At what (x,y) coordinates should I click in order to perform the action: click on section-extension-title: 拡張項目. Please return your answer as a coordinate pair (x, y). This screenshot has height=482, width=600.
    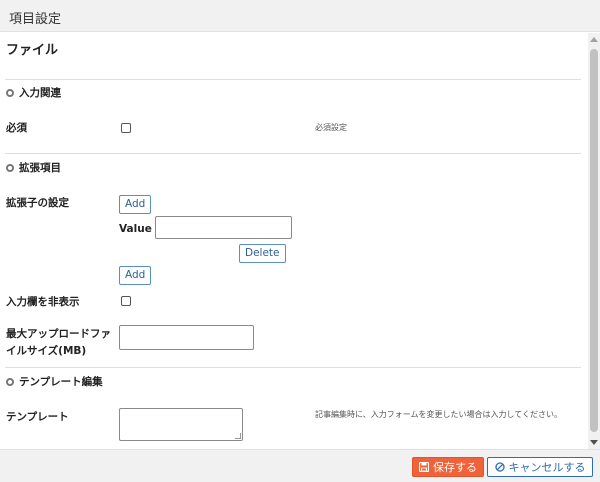
    Looking at the image, I should click on (40, 168).